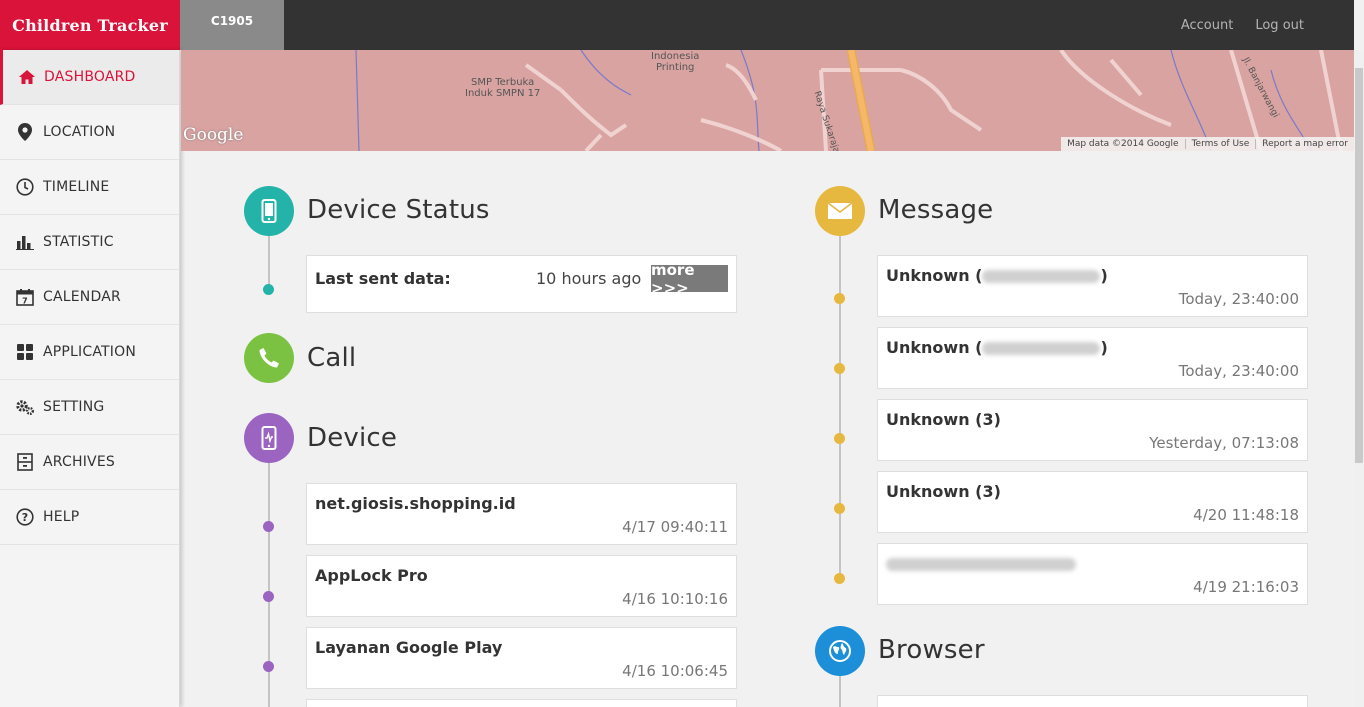 The width and height of the screenshot is (1364, 707). Describe the element at coordinates (232, 21) in the screenshot. I see `device-tab-label: C1905` at that location.